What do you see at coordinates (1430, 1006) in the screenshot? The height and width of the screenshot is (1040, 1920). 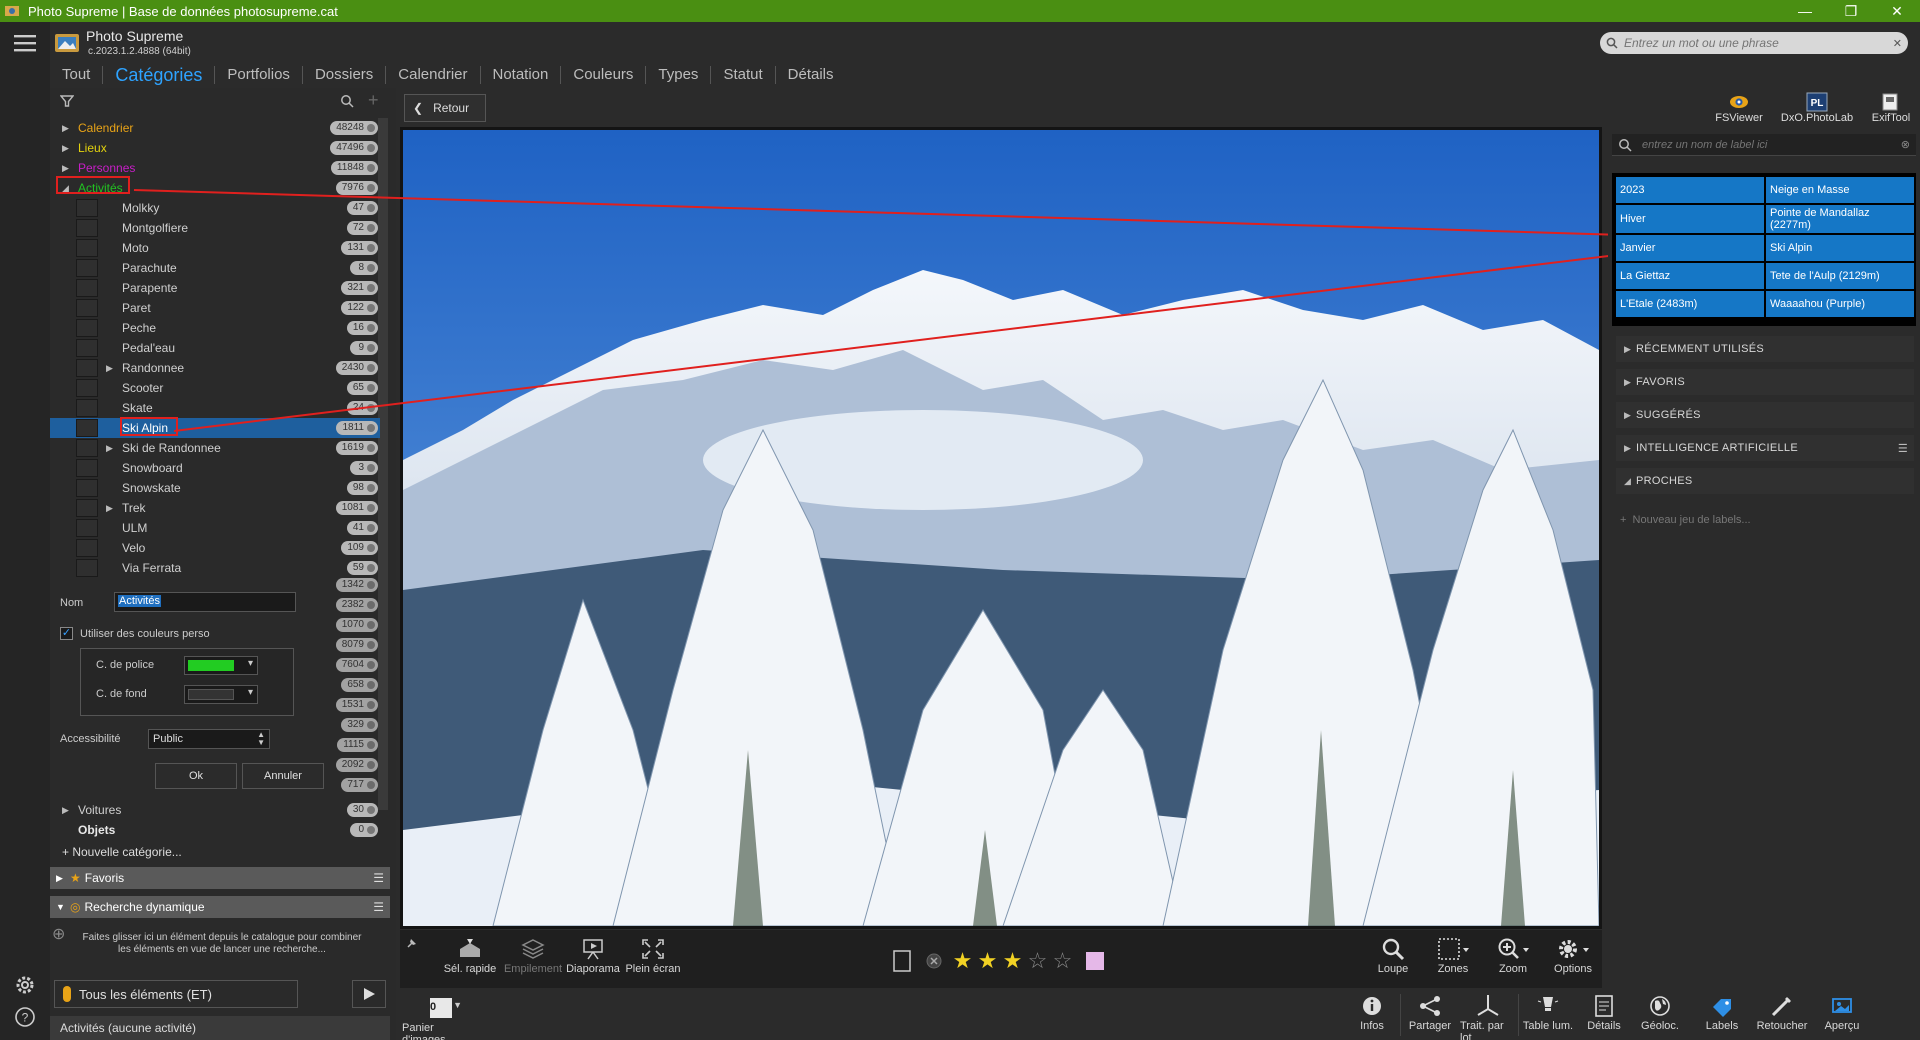 I see `share-icon` at bounding box center [1430, 1006].